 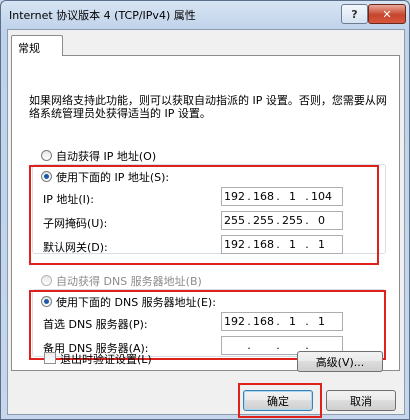 I want to click on auto-dns-label: 自动获得 DNS 服务器地址(B), so click(x=129, y=281).